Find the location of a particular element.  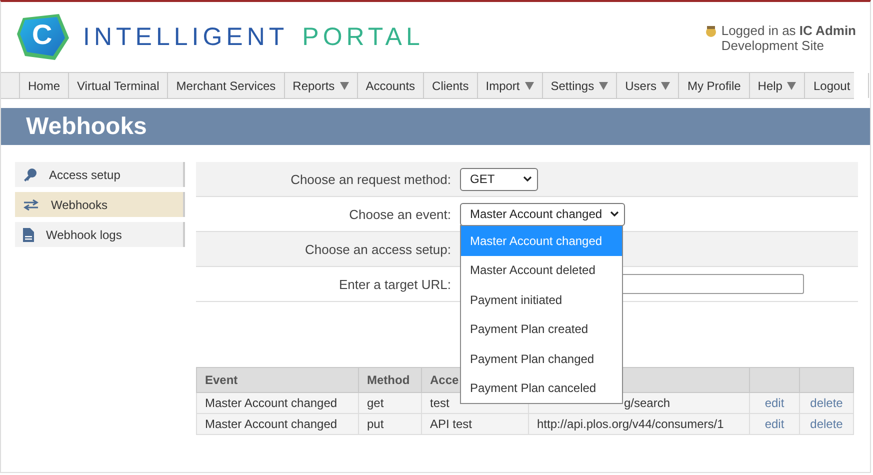

sidebar-item: Webhook logs is located at coordinates (100, 234).